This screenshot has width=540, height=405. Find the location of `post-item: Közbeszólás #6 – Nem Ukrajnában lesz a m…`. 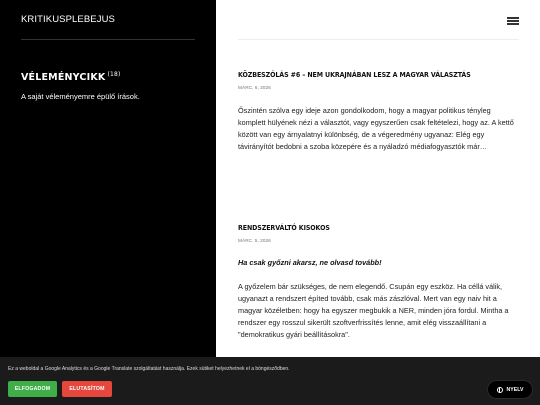

post-item: Közbeszólás #6 – Nem Ukrajnában lesz a m… is located at coordinates (379, 112).